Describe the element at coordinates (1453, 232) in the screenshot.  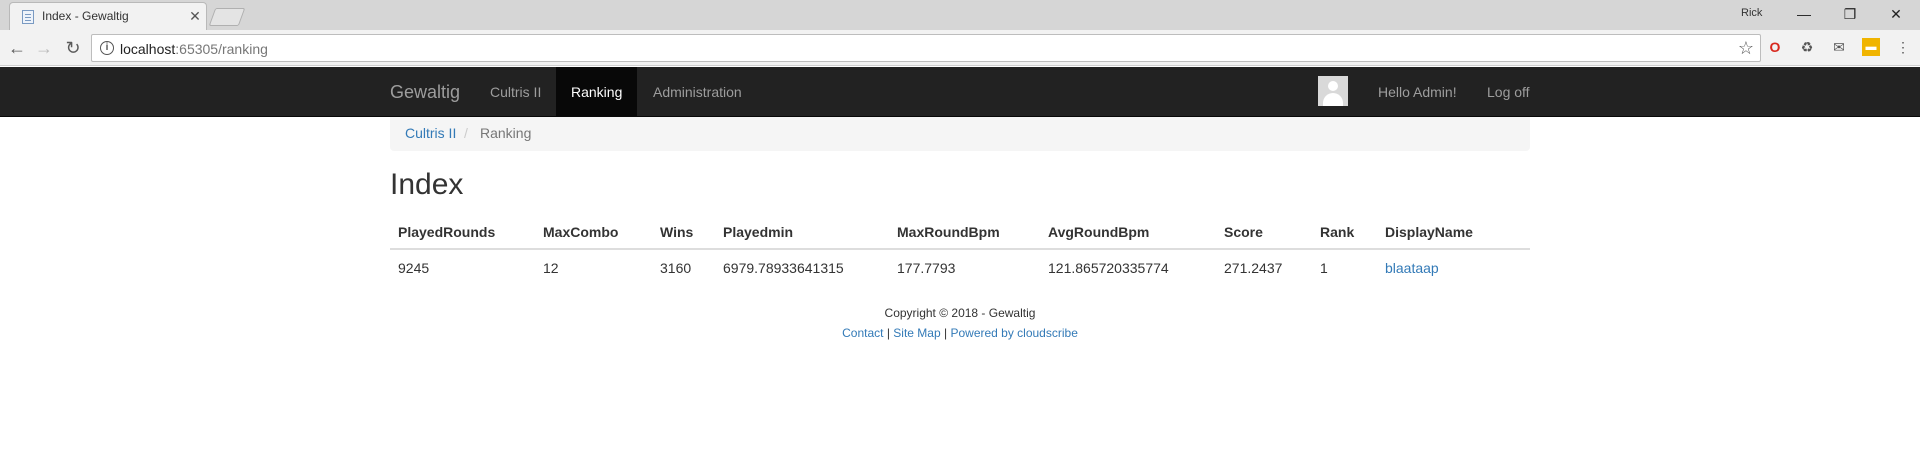
I see `column-header: DisplayName` at that location.